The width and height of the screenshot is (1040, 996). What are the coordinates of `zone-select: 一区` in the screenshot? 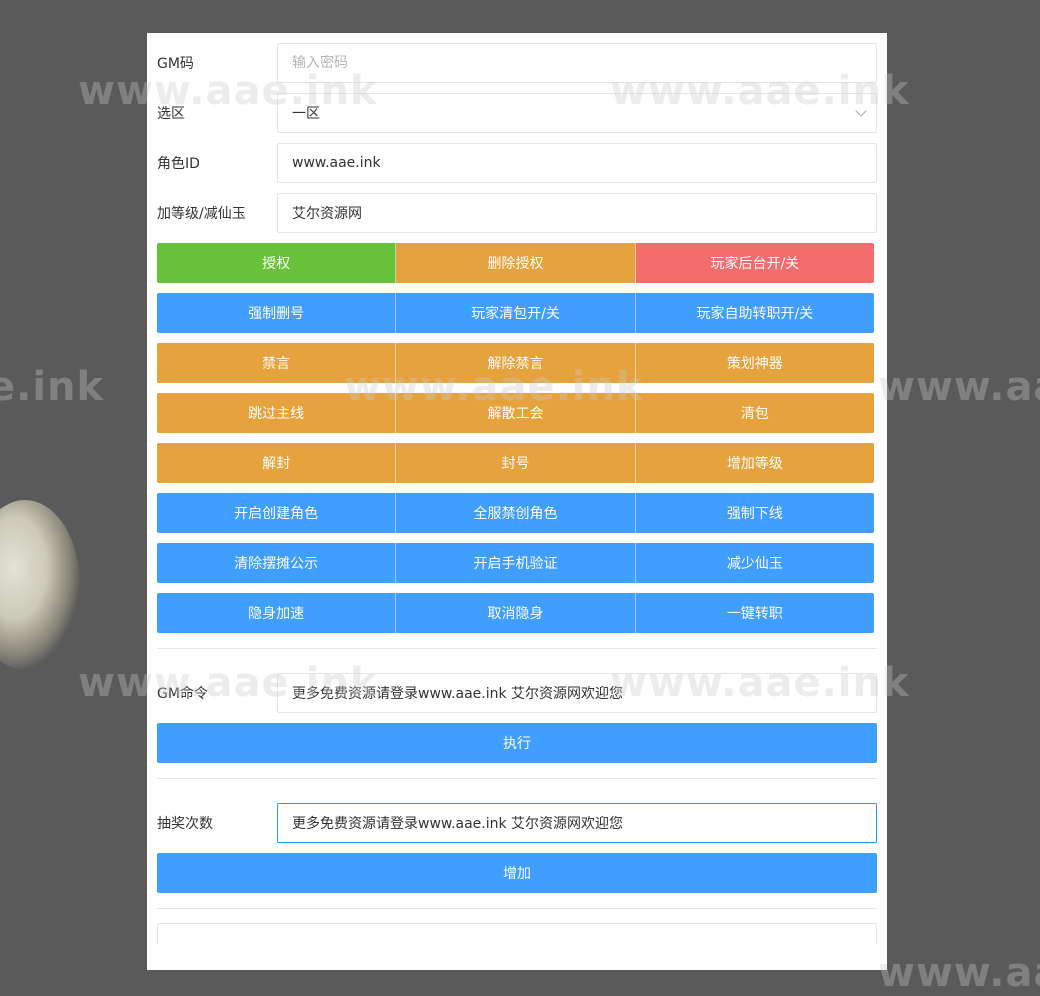 It's located at (577, 113).